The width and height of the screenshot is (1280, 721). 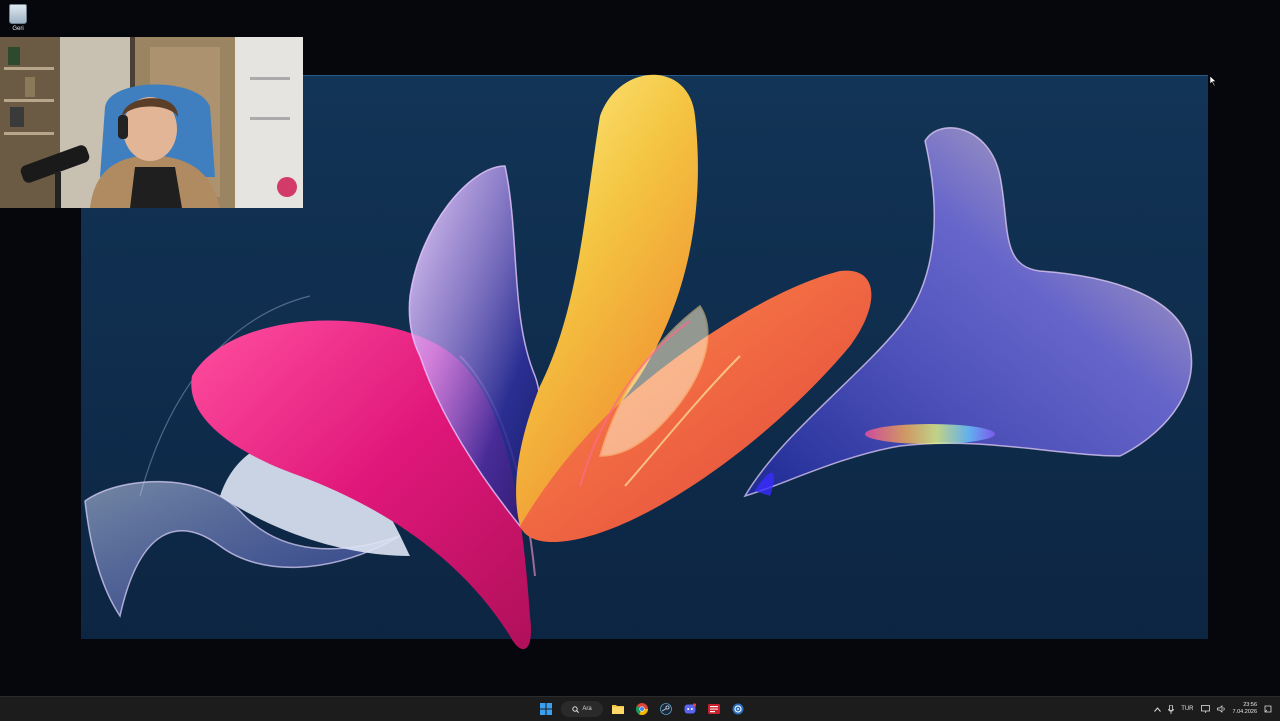 I want to click on clock: 23:56 7.04.2026, so click(x=1245, y=709).